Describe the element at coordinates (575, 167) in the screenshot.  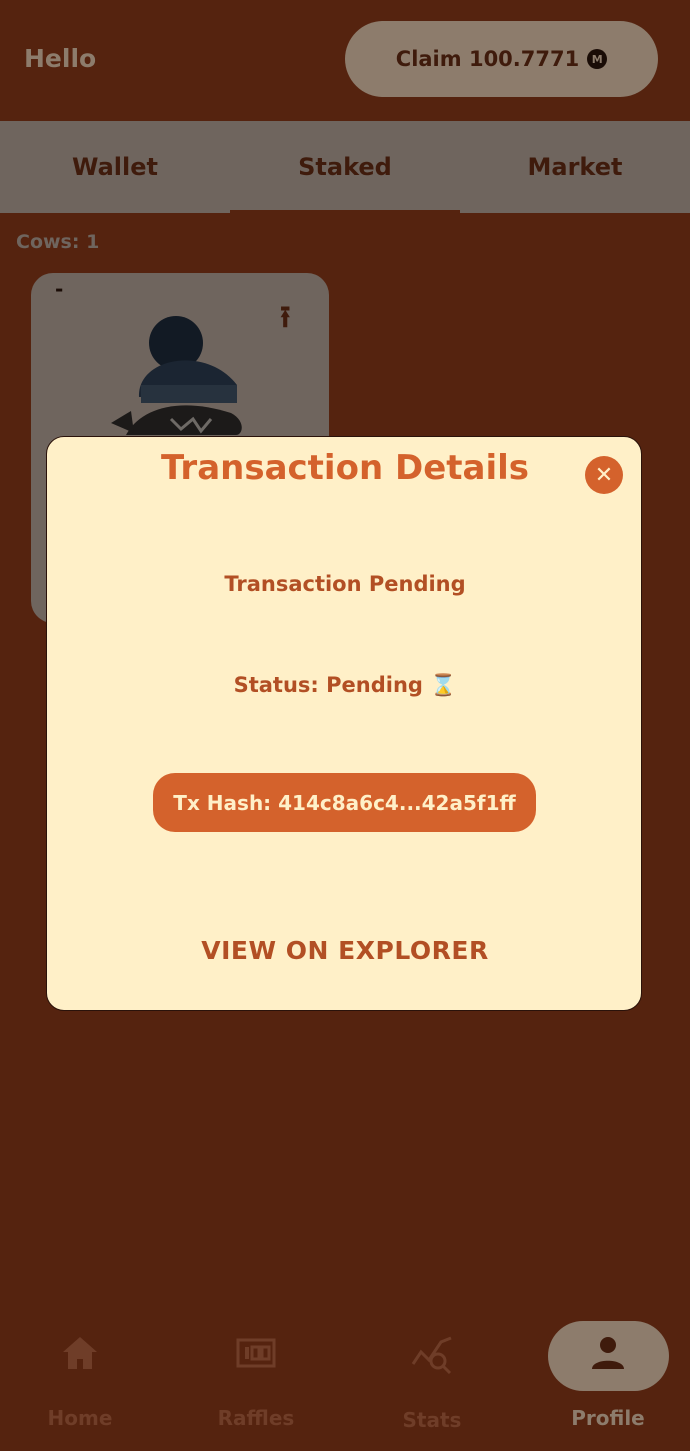
I see `tab-market: Market` at that location.